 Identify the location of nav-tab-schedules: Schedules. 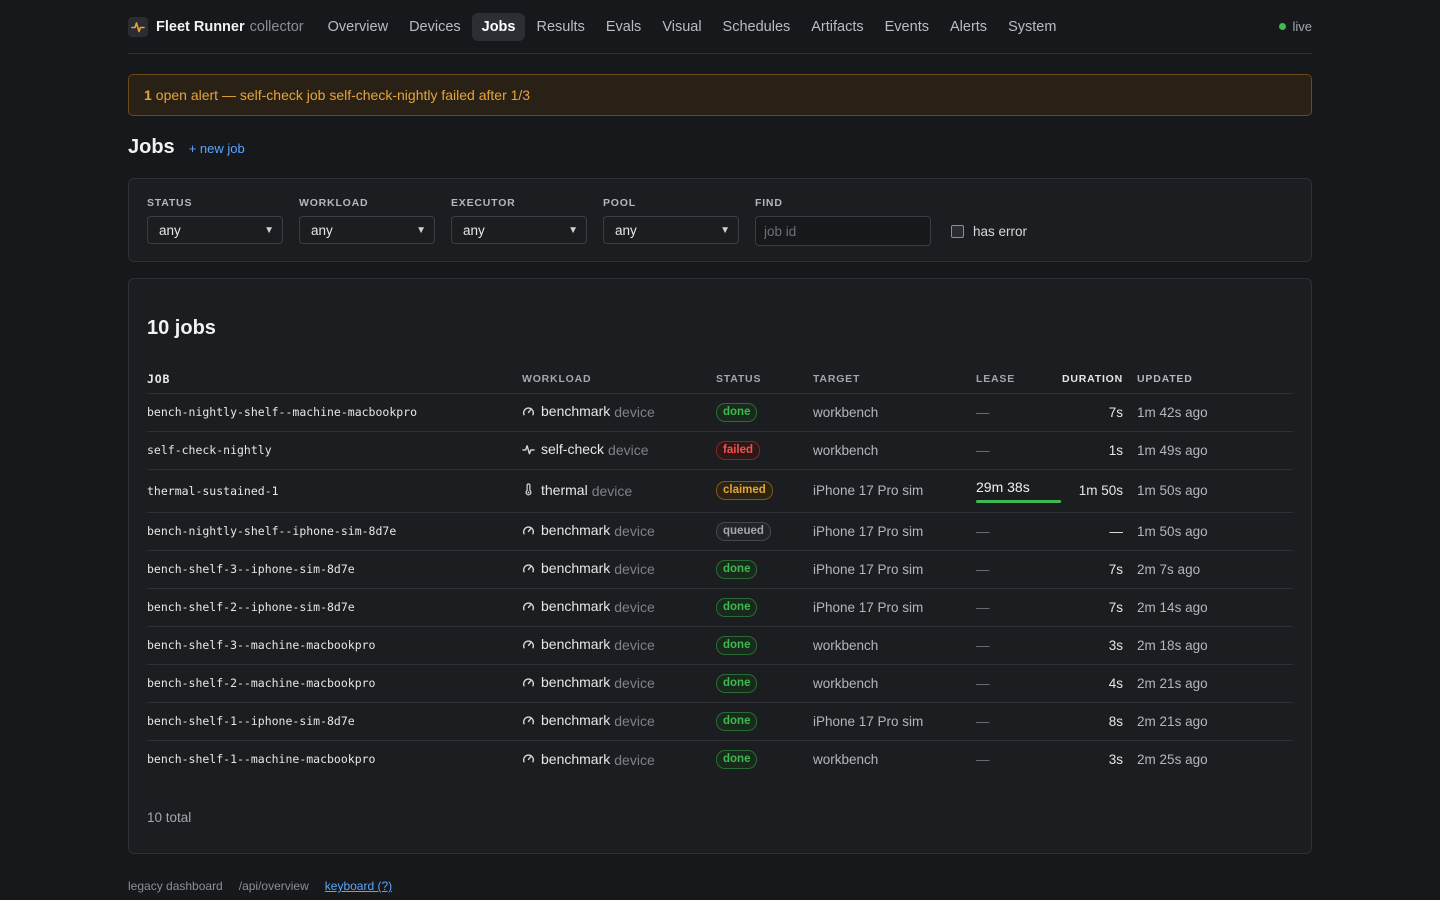
(757, 27).